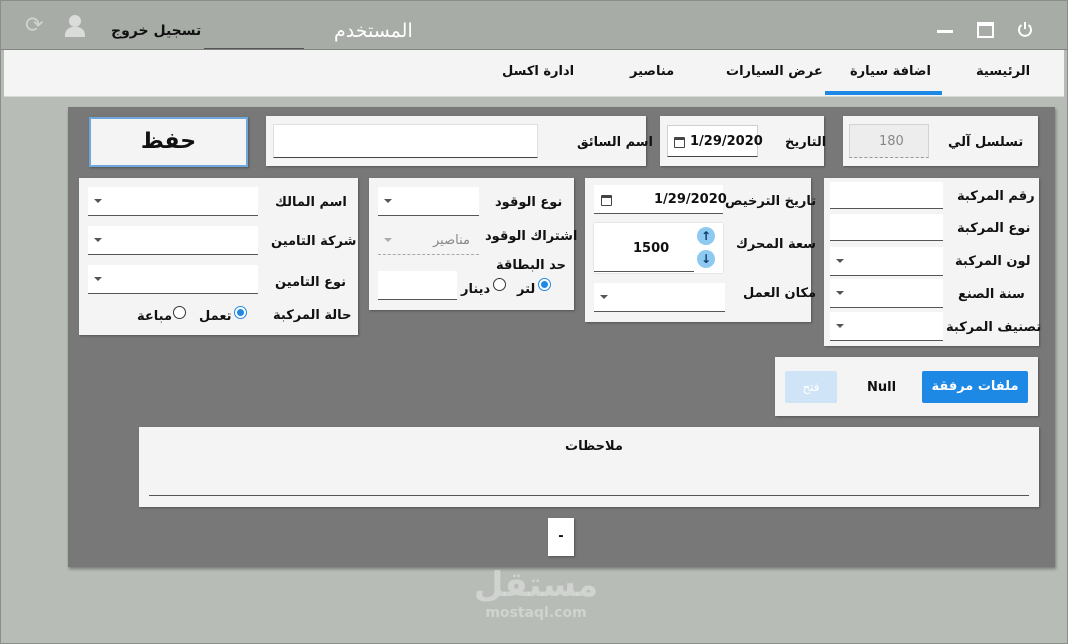 This screenshot has height=644, width=1068. Describe the element at coordinates (985, 30) in the screenshot. I see `maximize-icon` at that location.